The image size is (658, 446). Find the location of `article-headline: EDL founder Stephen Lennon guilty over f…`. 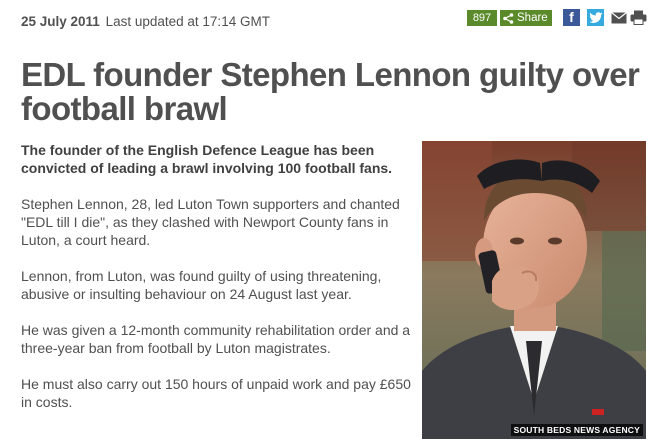

article-headline: EDL founder Stephen Lennon guilty over f… is located at coordinates (330, 91).